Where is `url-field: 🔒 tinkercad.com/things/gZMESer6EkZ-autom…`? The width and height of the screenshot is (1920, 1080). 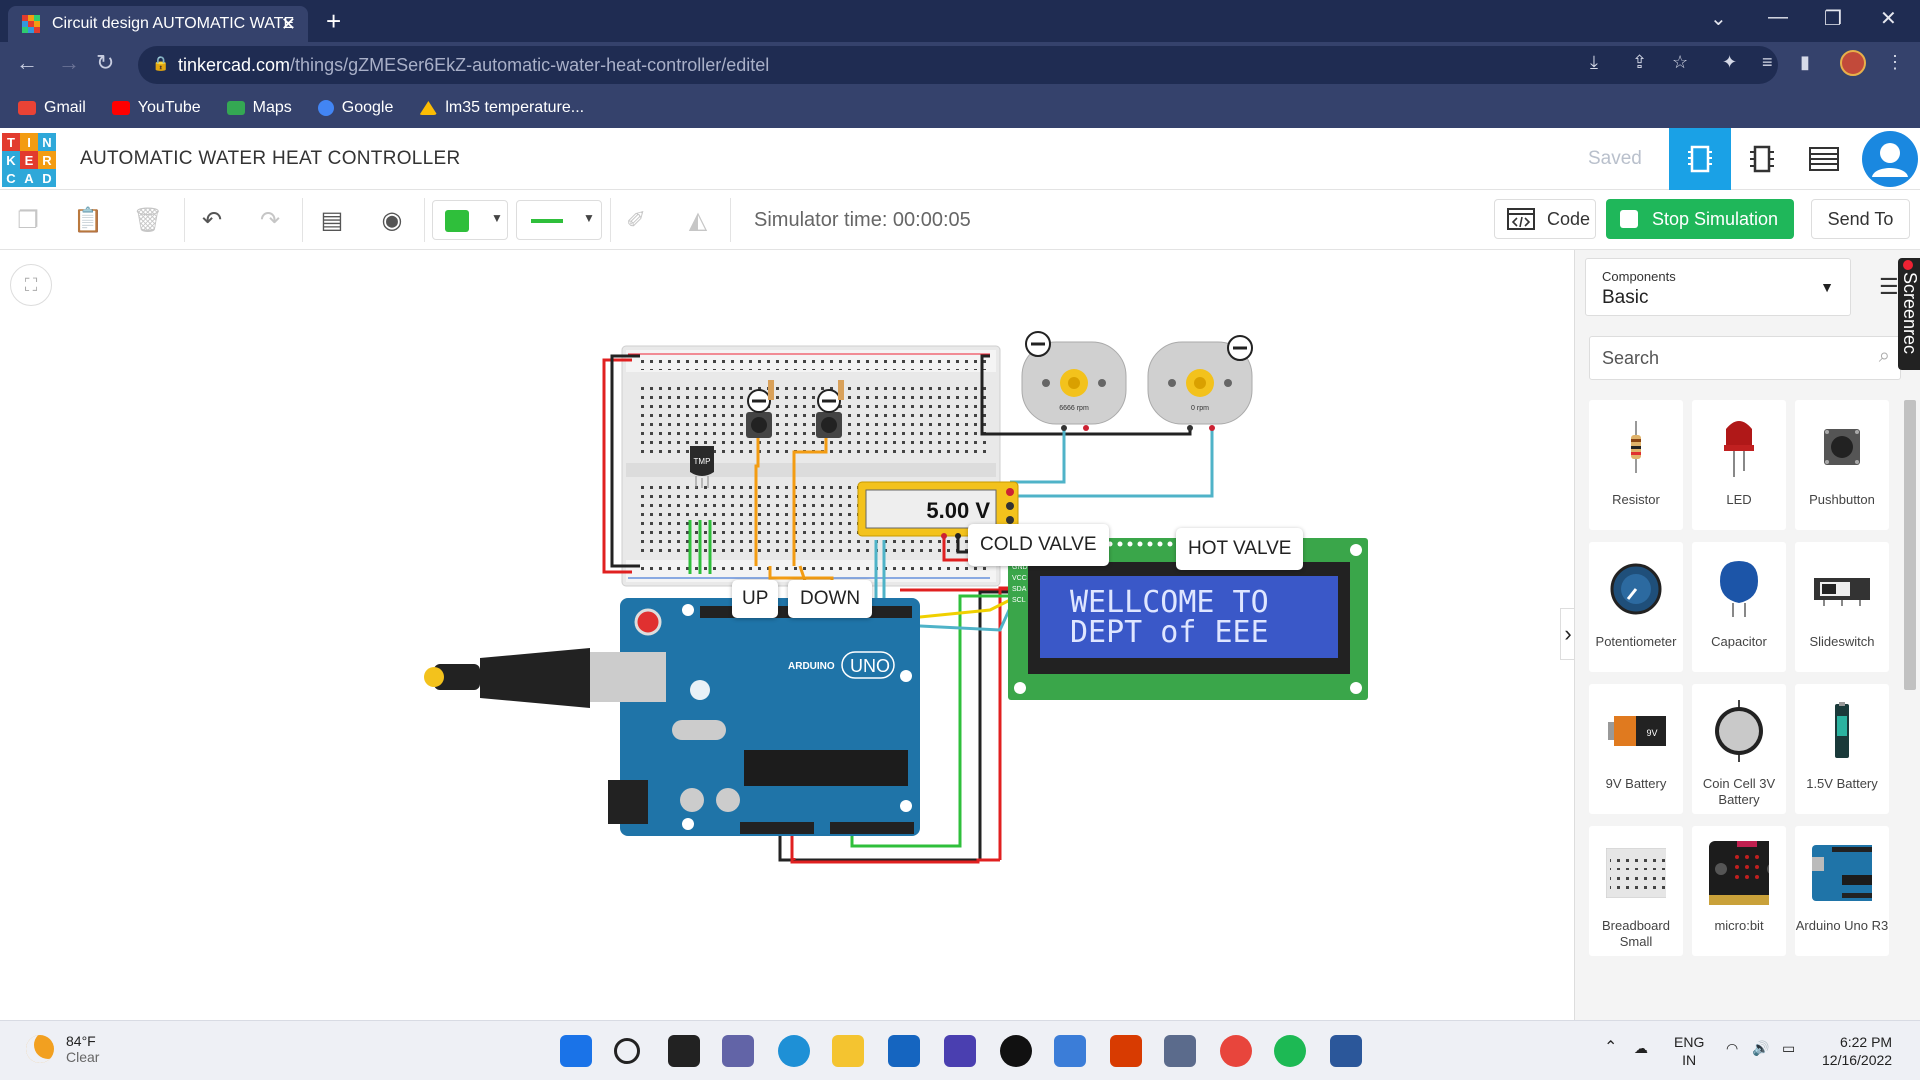 url-field: 🔒 tinkercad.com/things/gZMESer6EkZ-autom… is located at coordinates (958, 65).